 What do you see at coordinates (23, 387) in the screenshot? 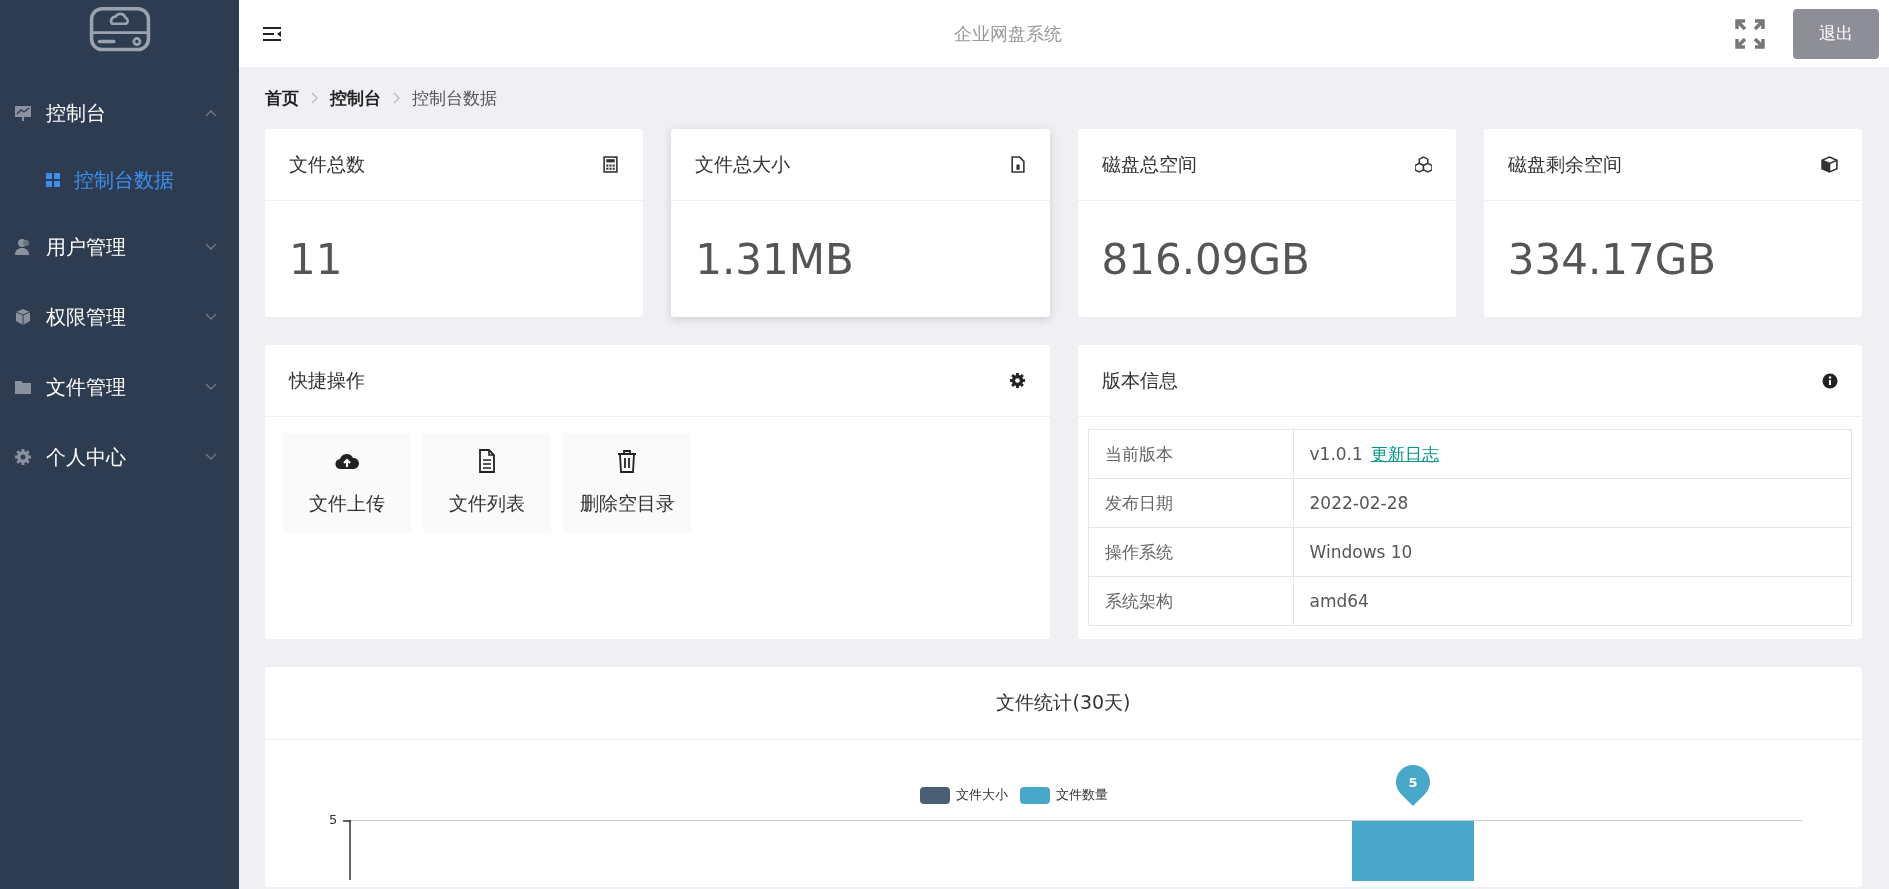
I see `folder-icon` at bounding box center [23, 387].